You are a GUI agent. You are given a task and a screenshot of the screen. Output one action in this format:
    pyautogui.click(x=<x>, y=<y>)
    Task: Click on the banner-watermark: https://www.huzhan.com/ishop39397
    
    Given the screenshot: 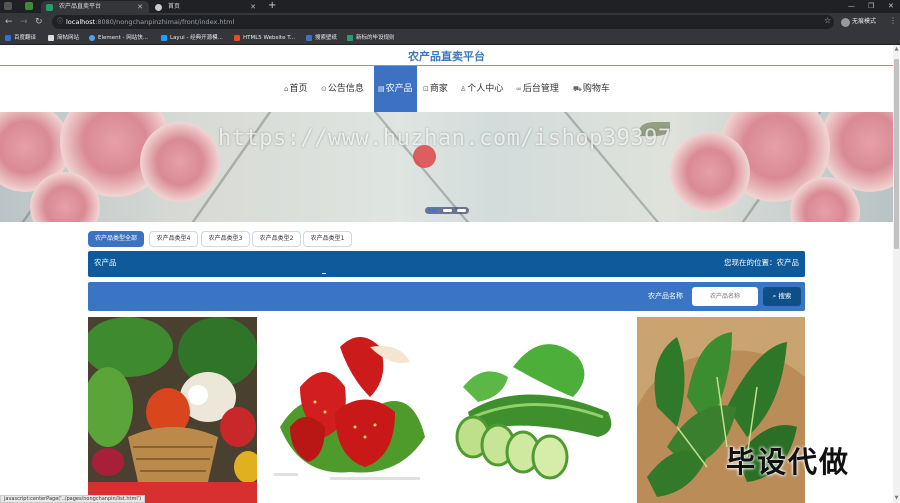 What is the action you would take?
    pyautogui.click(x=445, y=138)
    